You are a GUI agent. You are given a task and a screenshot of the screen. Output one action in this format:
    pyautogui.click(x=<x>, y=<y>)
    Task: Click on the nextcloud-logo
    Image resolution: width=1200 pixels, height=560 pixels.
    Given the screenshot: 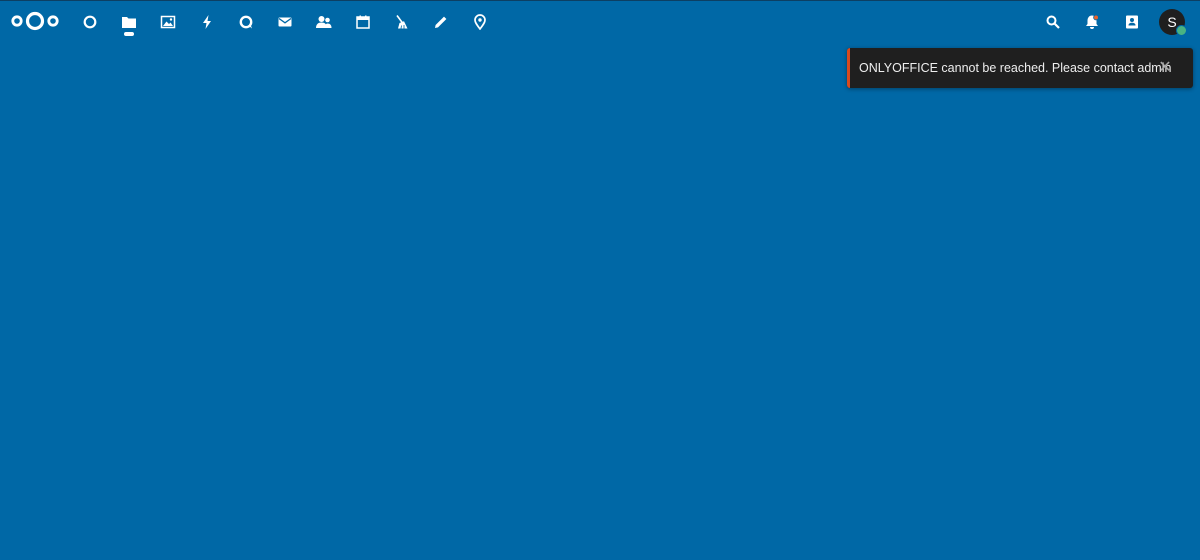 What is the action you would take?
    pyautogui.click(x=35, y=21)
    